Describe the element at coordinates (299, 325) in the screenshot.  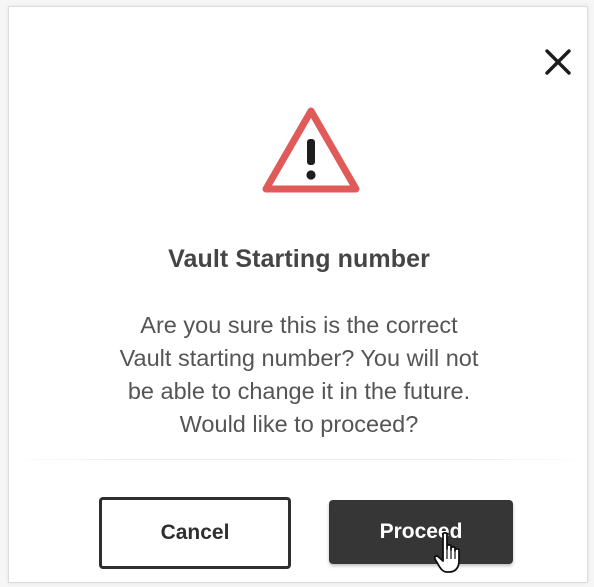
I see `message-line: Are you sure this is the correct` at that location.